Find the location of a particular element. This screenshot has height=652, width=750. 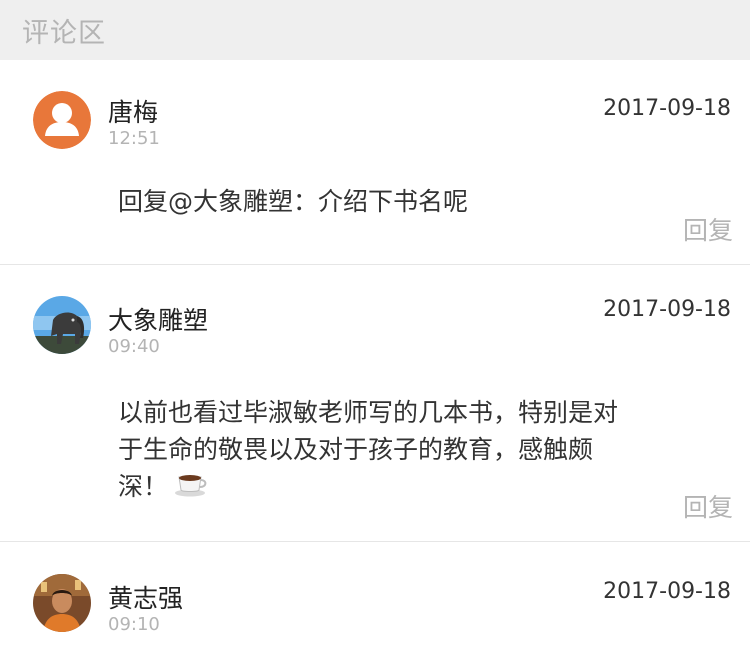

comment-time: 12:51 is located at coordinates (134, 138).